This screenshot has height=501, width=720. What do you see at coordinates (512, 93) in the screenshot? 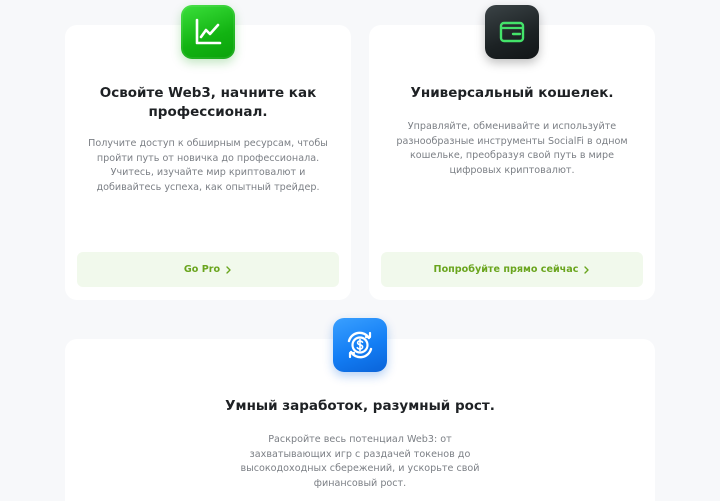
I see `card-title: Универсальный кошелек.` at bounding box center [512, 93].